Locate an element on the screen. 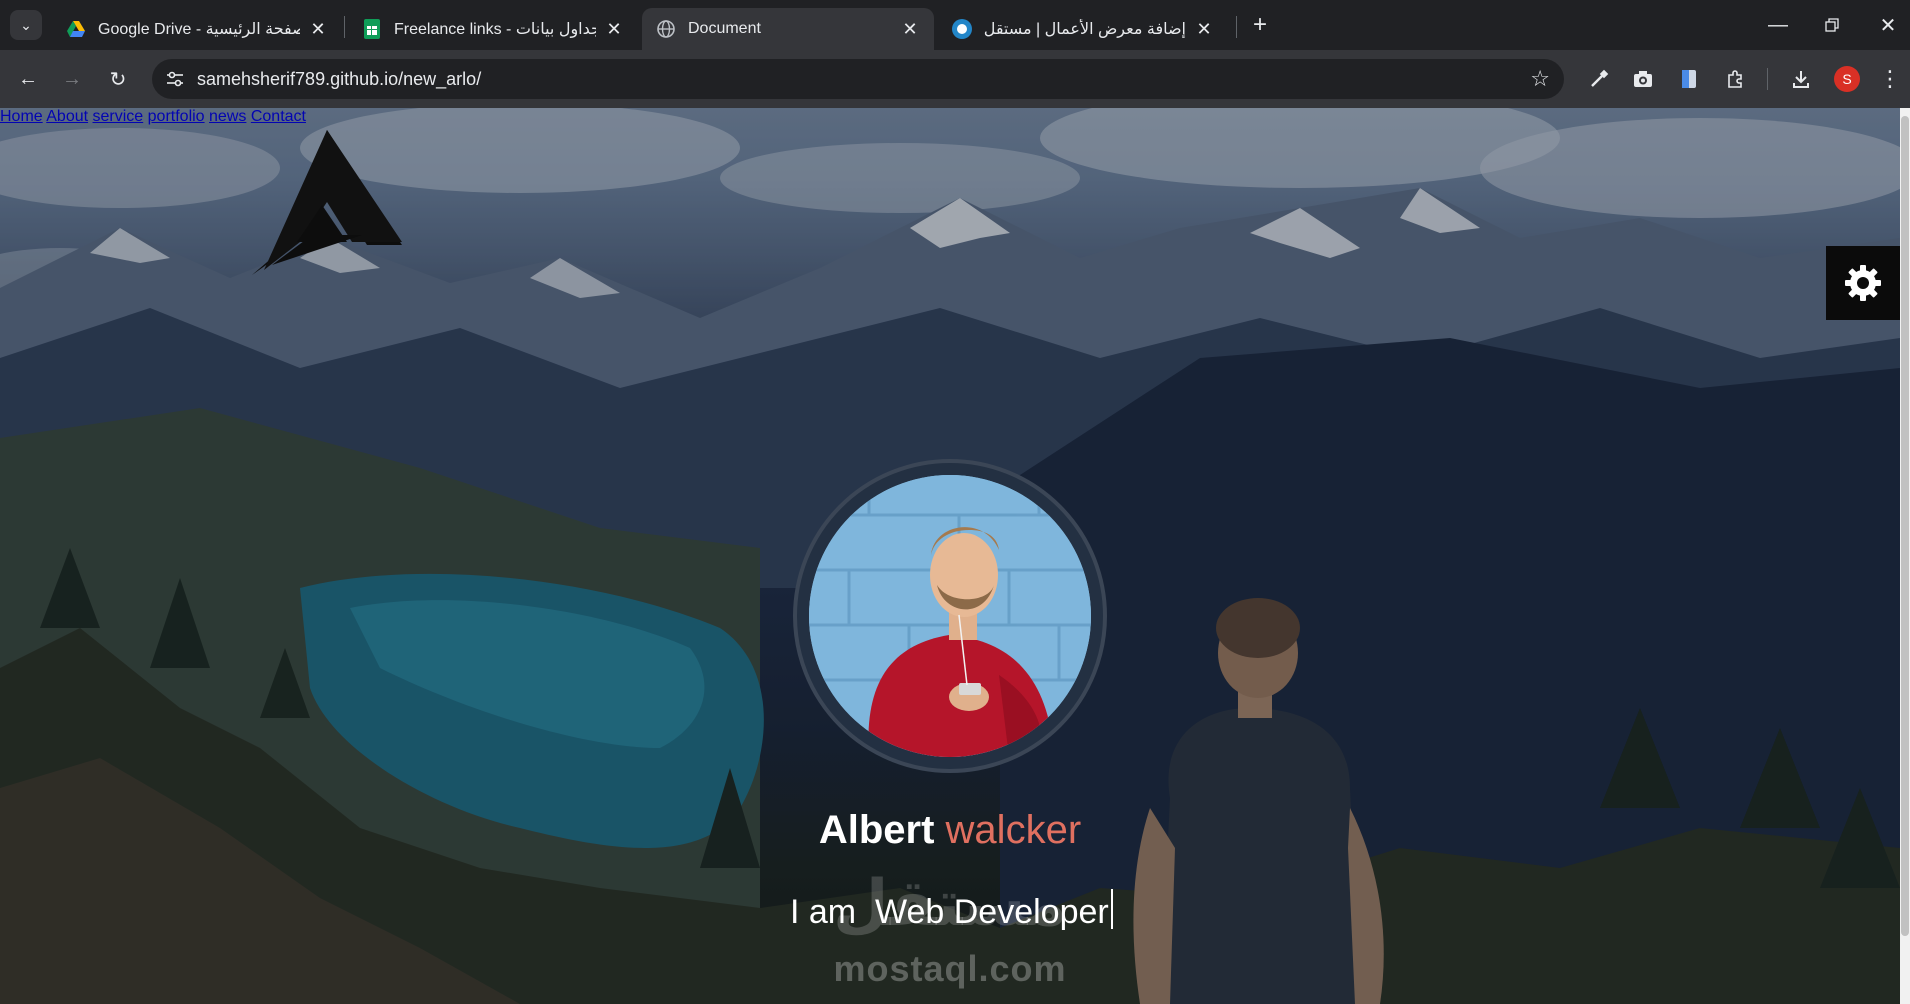 The image size is (1910, 1004). new-tab-button: + is located at coordinates (1260, 25).